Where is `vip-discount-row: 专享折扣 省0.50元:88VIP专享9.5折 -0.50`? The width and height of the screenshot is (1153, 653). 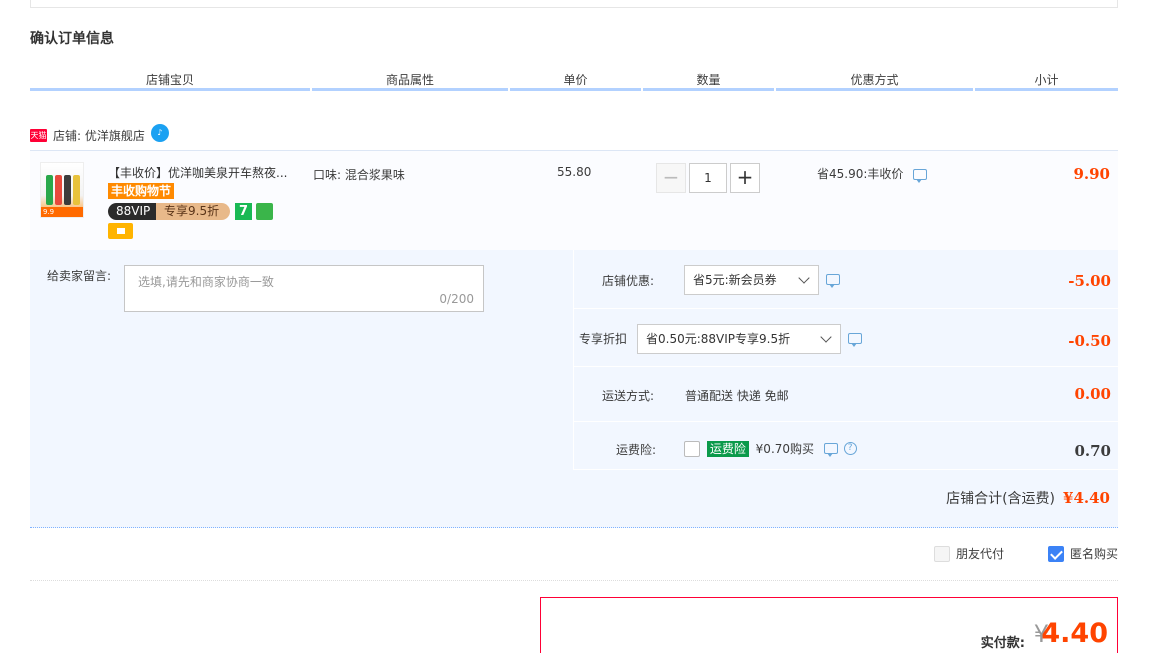
vip-discount-row: 专享折扣 省0.50元:88VIP专享9.5折 -0.50 is located at coordinates (846, 338).